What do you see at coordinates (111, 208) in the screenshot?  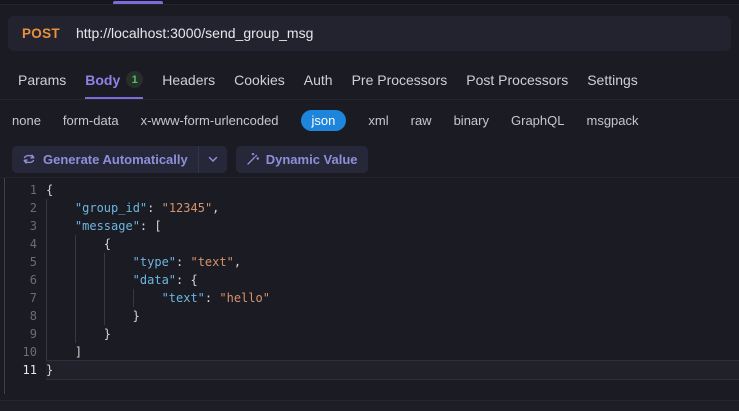 I see `token-key: "group_id"` at bounding box center [111, 208].